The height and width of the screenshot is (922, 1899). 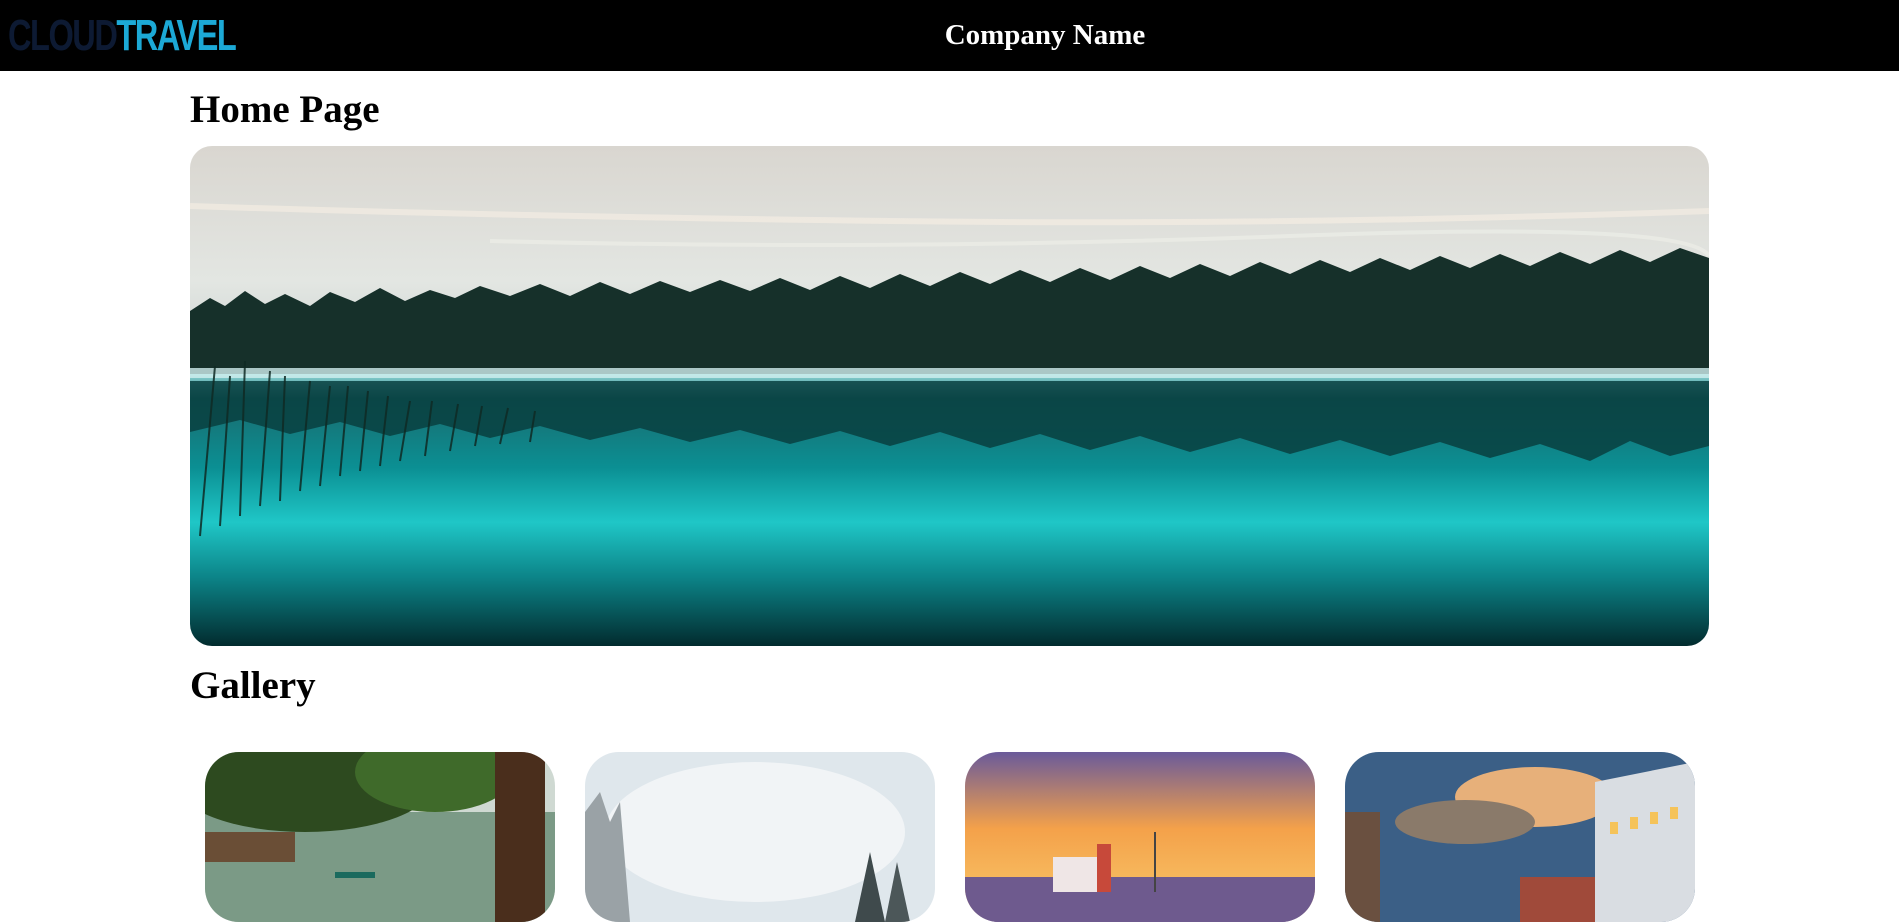 I want to click on top-navbar: CLOUD TRAVEL Company Name, so click(x=949, y=35).